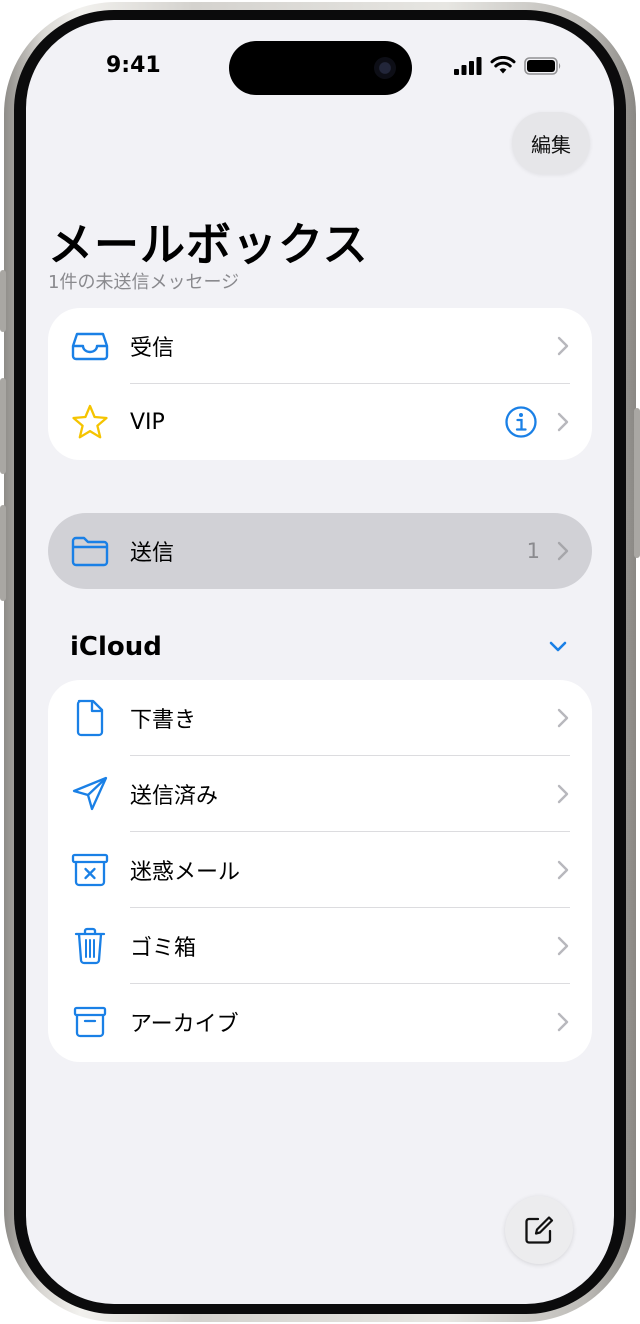 This screenshot has height=1324, width=640. I want to click on cellular-signal-icon, so click(468, 65).